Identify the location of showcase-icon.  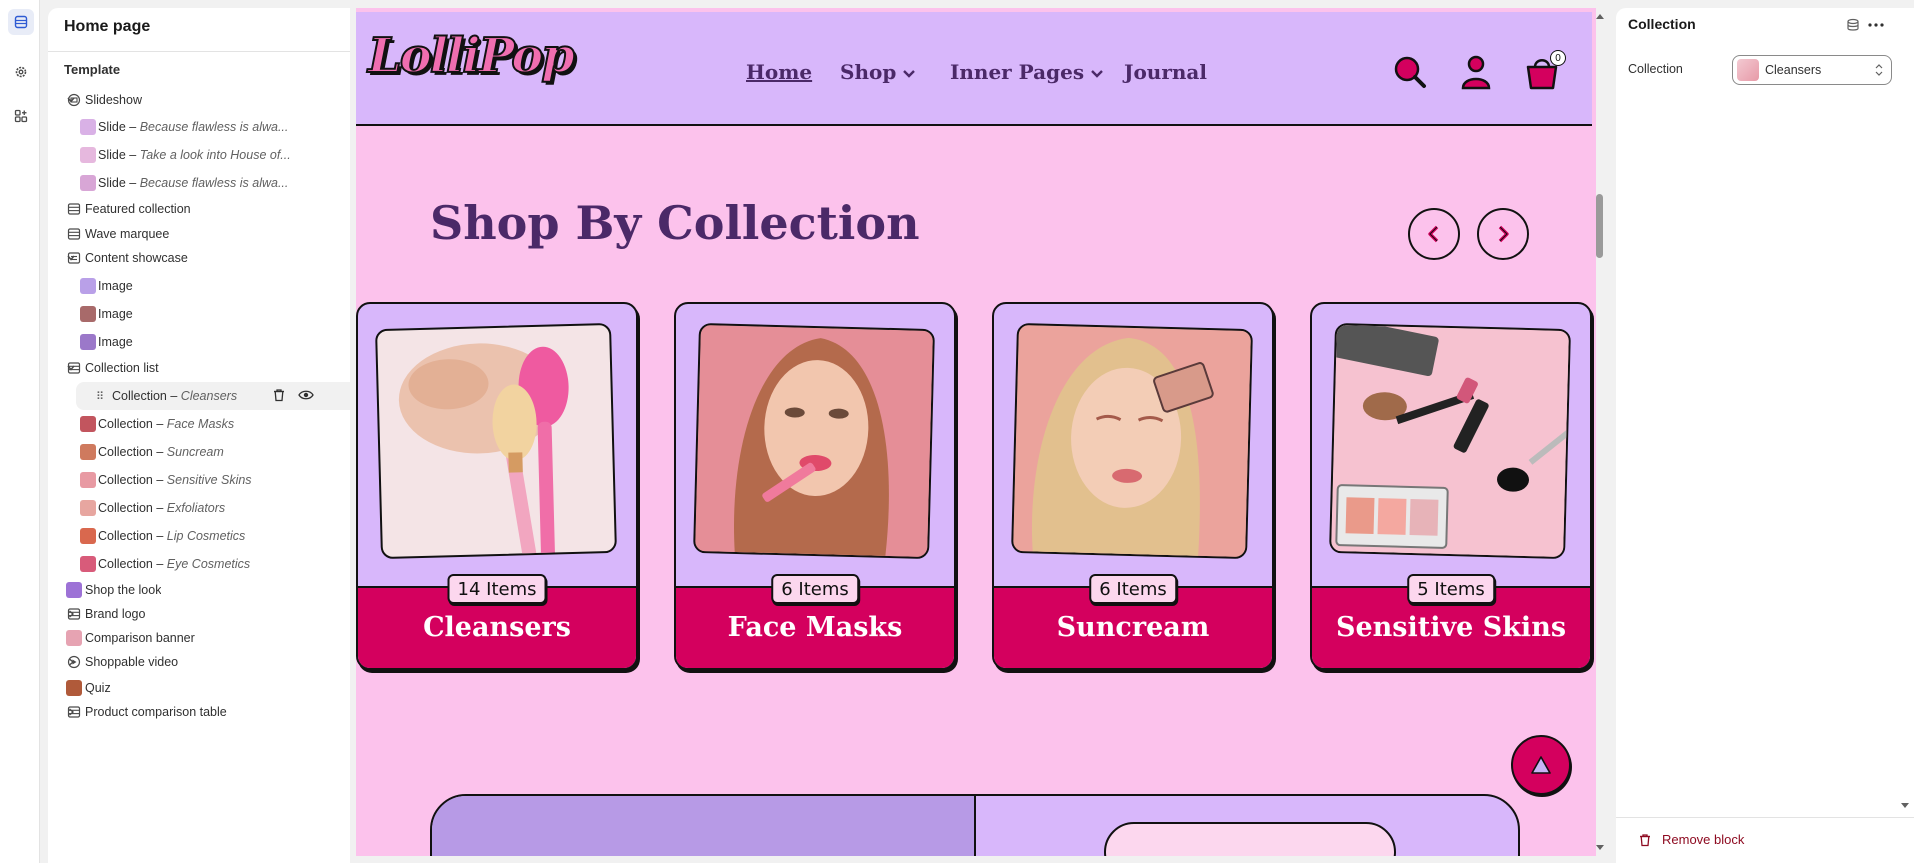
(74, 258).